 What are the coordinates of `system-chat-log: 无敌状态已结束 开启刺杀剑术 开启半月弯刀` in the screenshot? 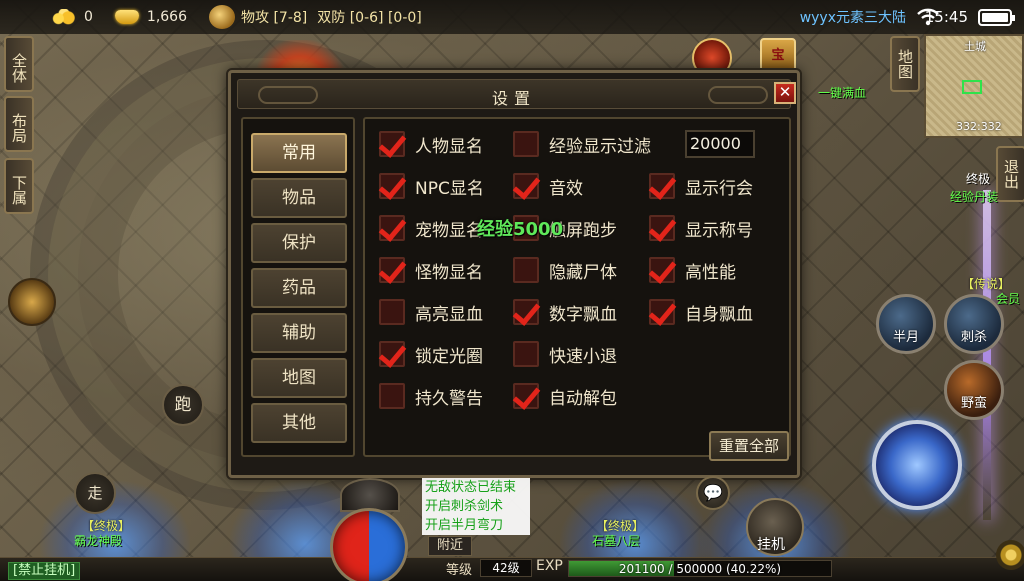 It's located at (476, 506).